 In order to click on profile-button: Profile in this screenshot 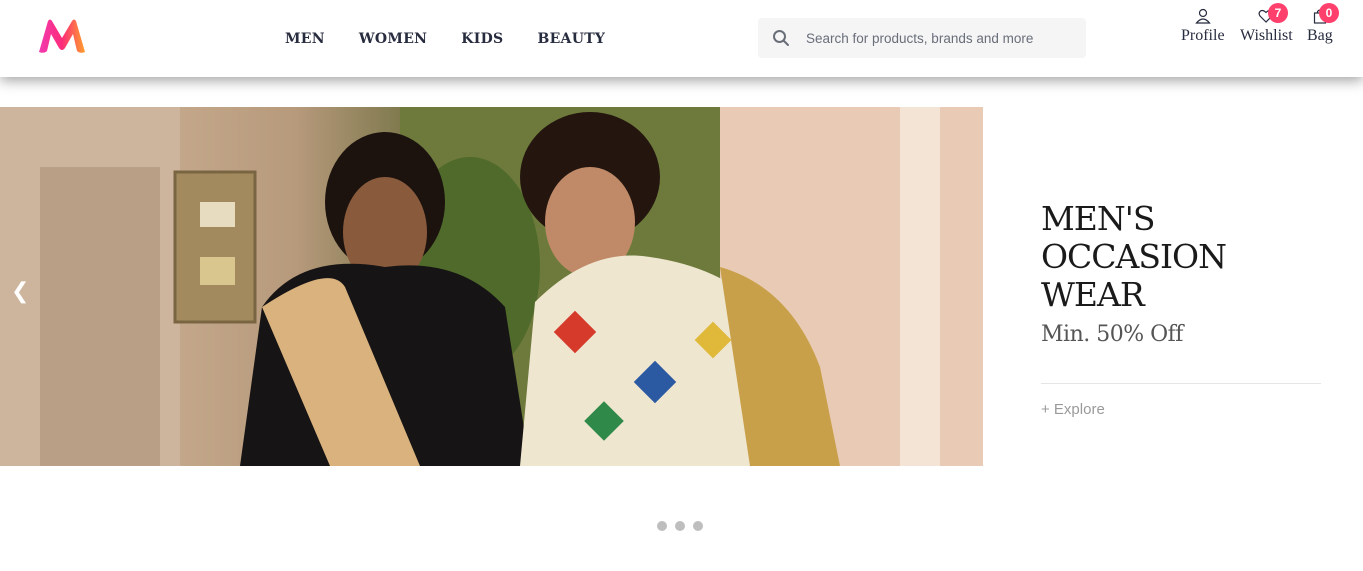, I will do `click(1203, 26)`.